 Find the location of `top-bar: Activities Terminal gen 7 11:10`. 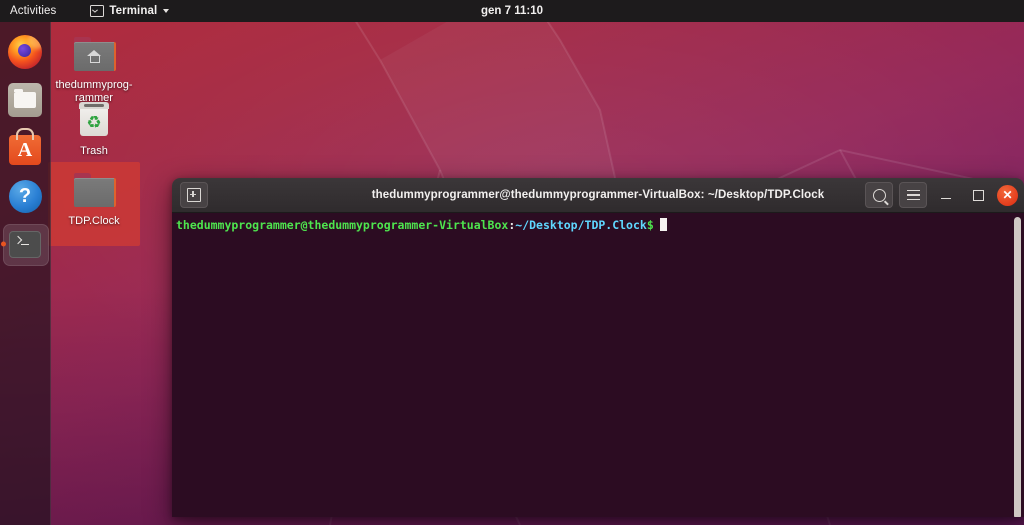

top-bar: Activities Terminal gen 7 11:10 is located at coordinates (512, 11).